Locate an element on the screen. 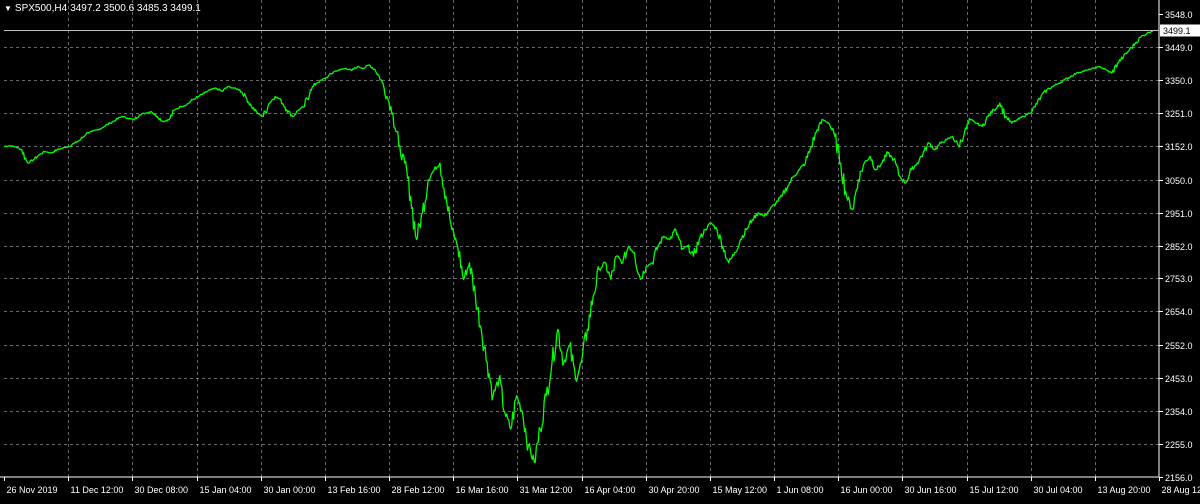 The height and width of the screenshot is (504, 1200). x-tick-label: 16 Apr 04:00 is located at coordinates (610, 490).